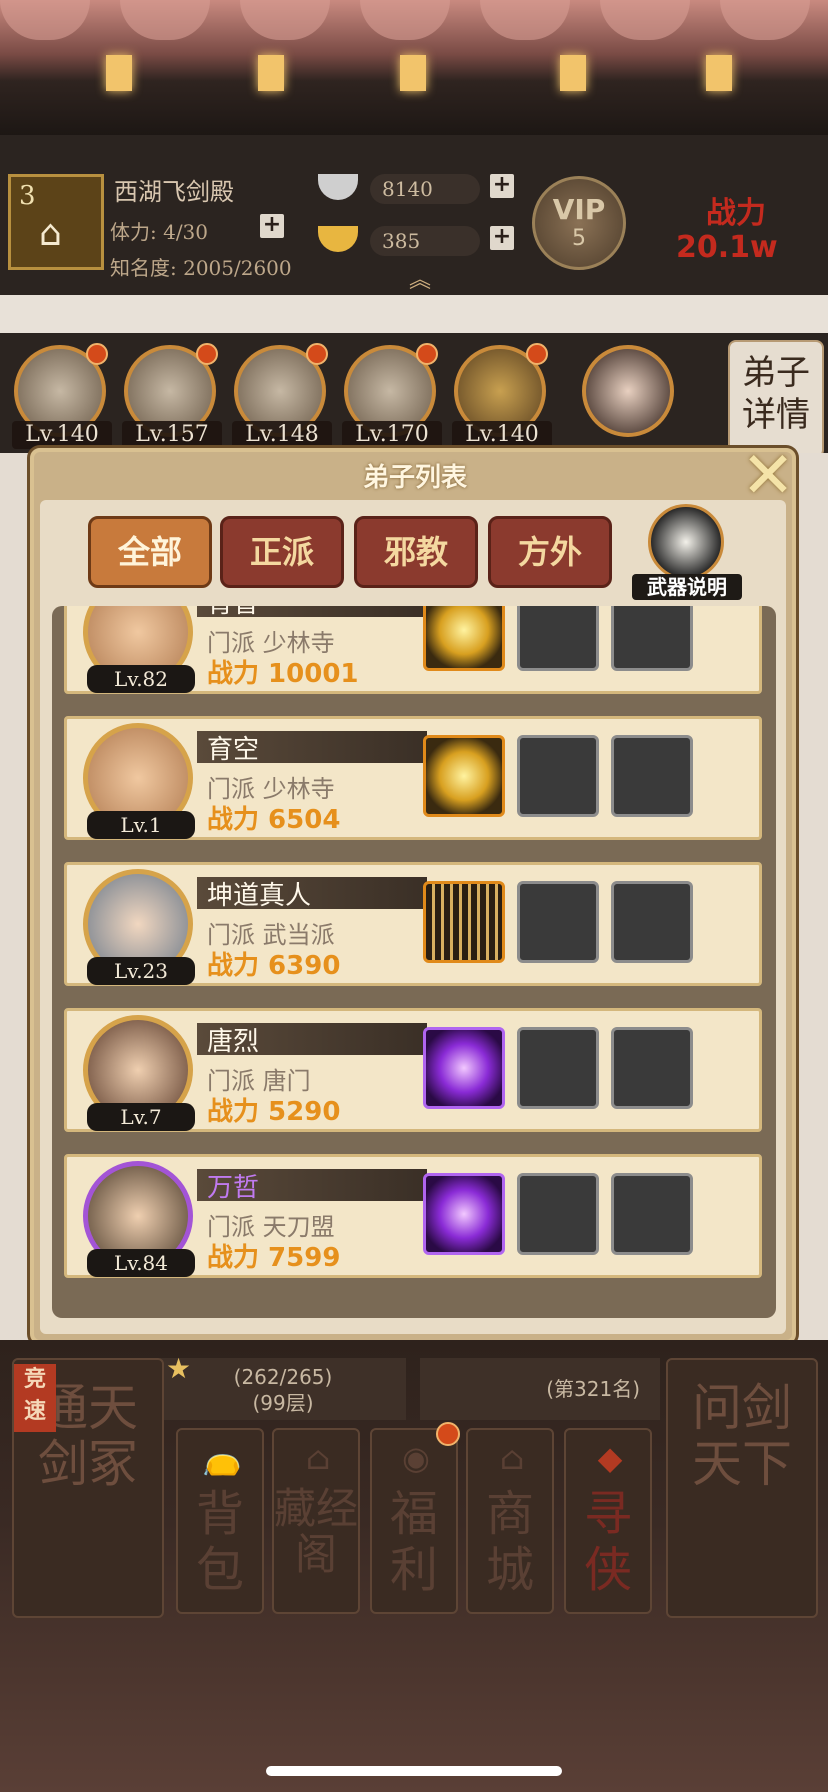 Image resolution: width=828 pixels, height=1792 pixels. Describe the element at coordinates (413, 1542) in the screenshot. I see `nav-label: 福利` at that location.